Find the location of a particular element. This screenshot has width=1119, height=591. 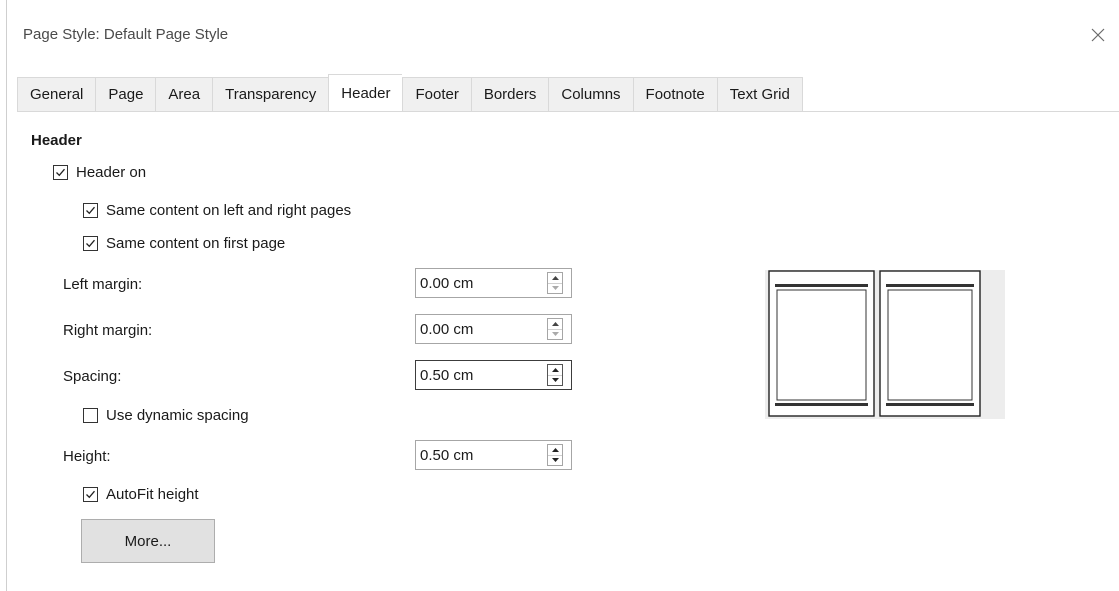

right-margin-spinbox: 0.00 cm is located at coordinates (493, 329).